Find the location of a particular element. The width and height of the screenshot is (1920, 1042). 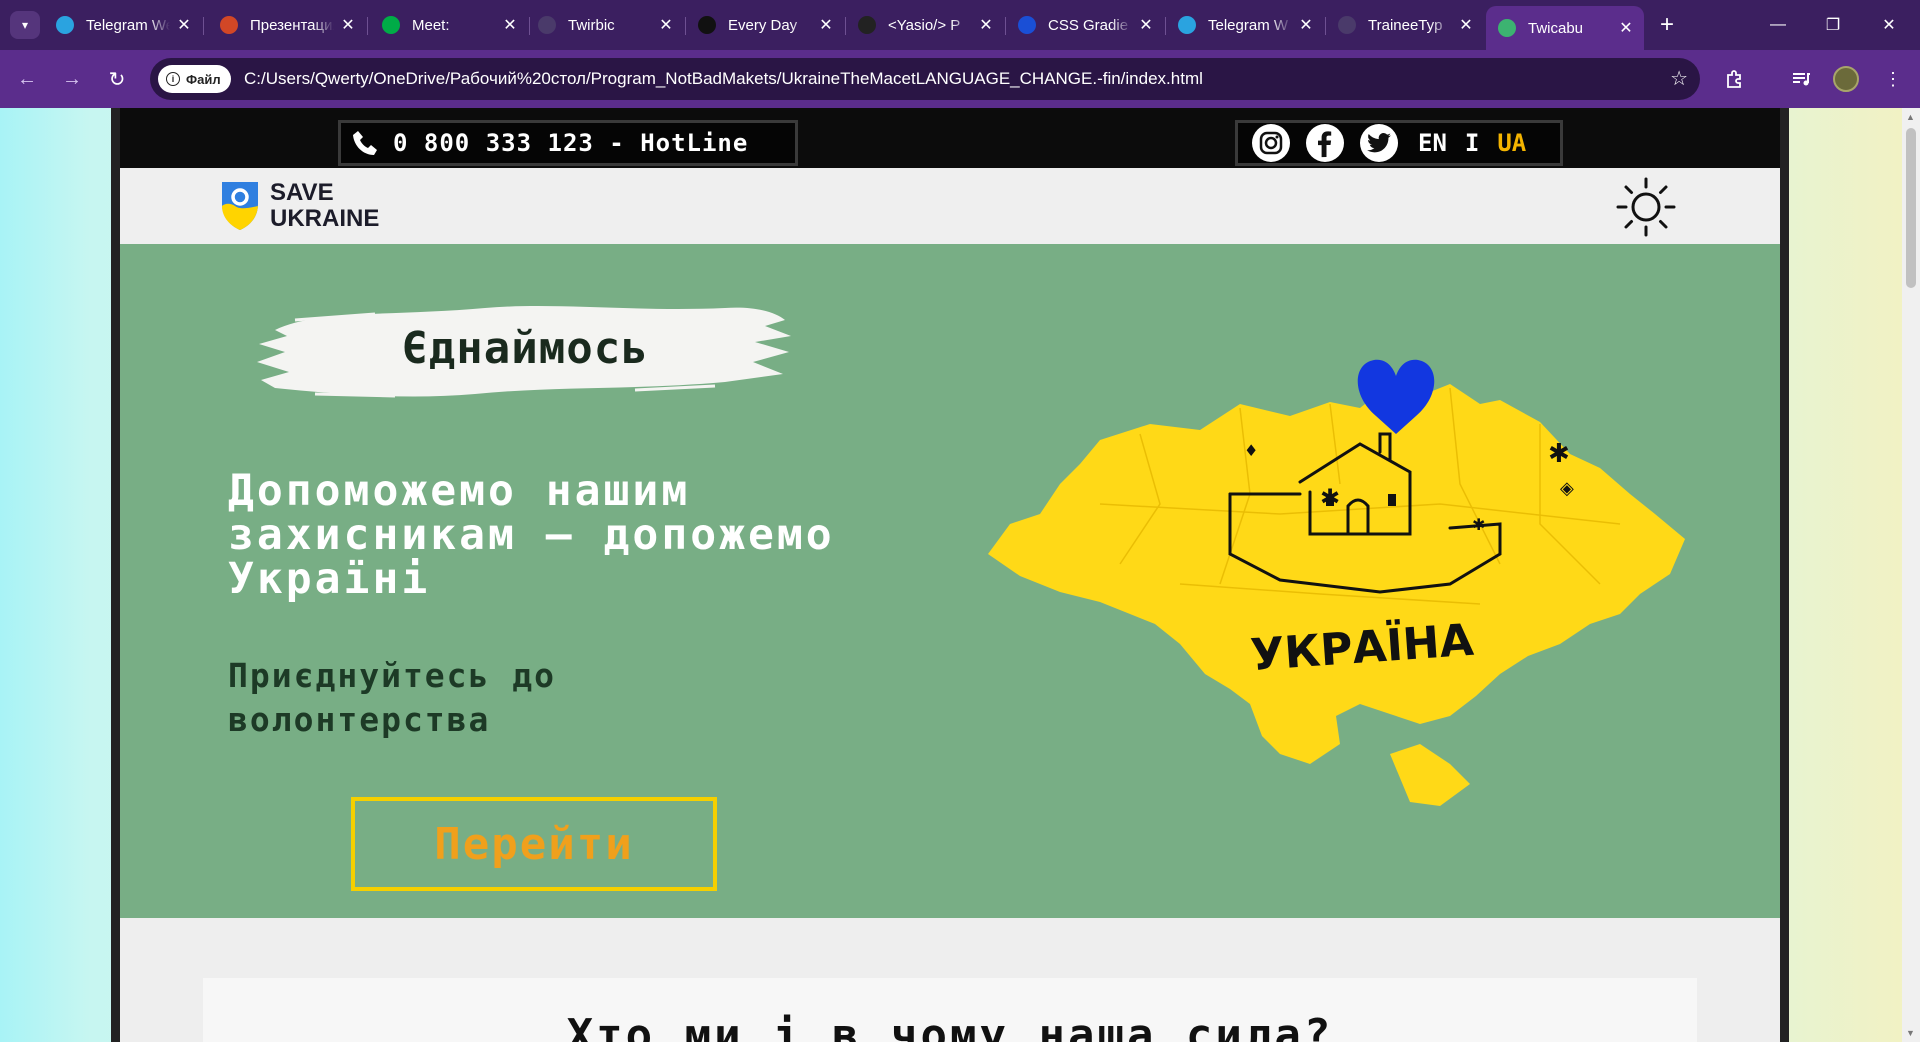

powerpoint-icon is located at coordinates (229, 25).